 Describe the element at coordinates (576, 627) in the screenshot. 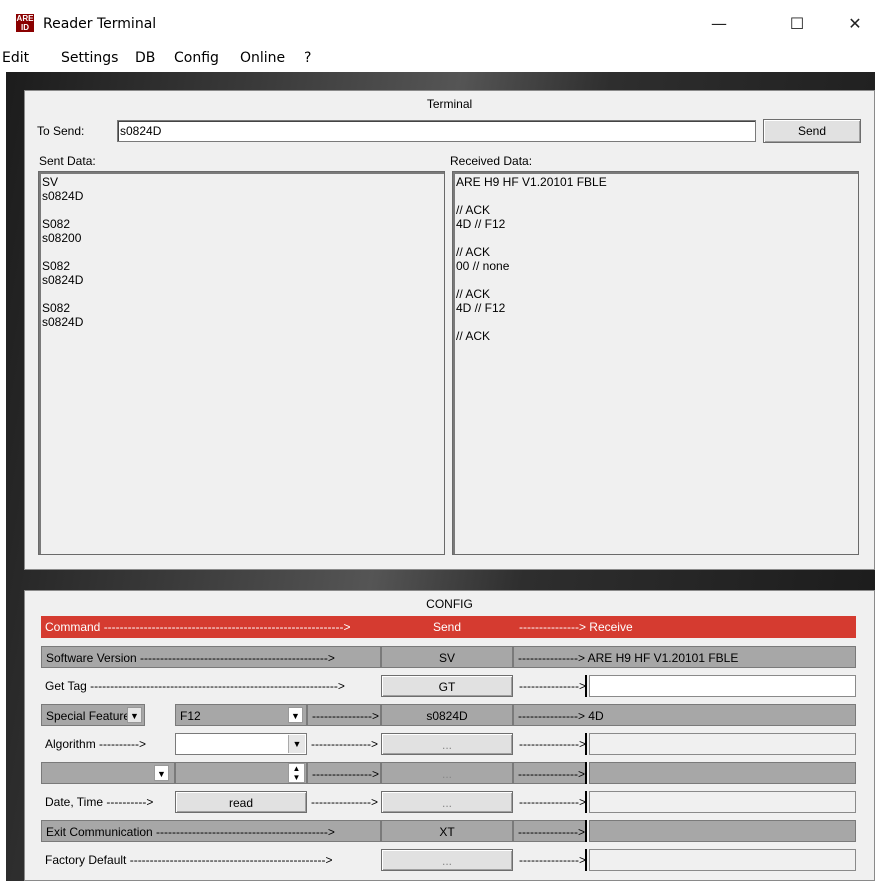

I see `receive-header: ---------------> Receive` at that location.